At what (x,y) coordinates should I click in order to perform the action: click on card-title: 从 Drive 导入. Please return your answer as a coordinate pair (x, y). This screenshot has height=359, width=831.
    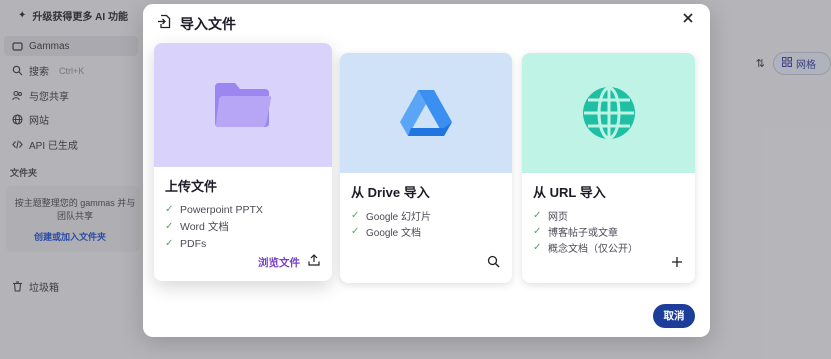
    Looking at the image, I should click on (390, 192).